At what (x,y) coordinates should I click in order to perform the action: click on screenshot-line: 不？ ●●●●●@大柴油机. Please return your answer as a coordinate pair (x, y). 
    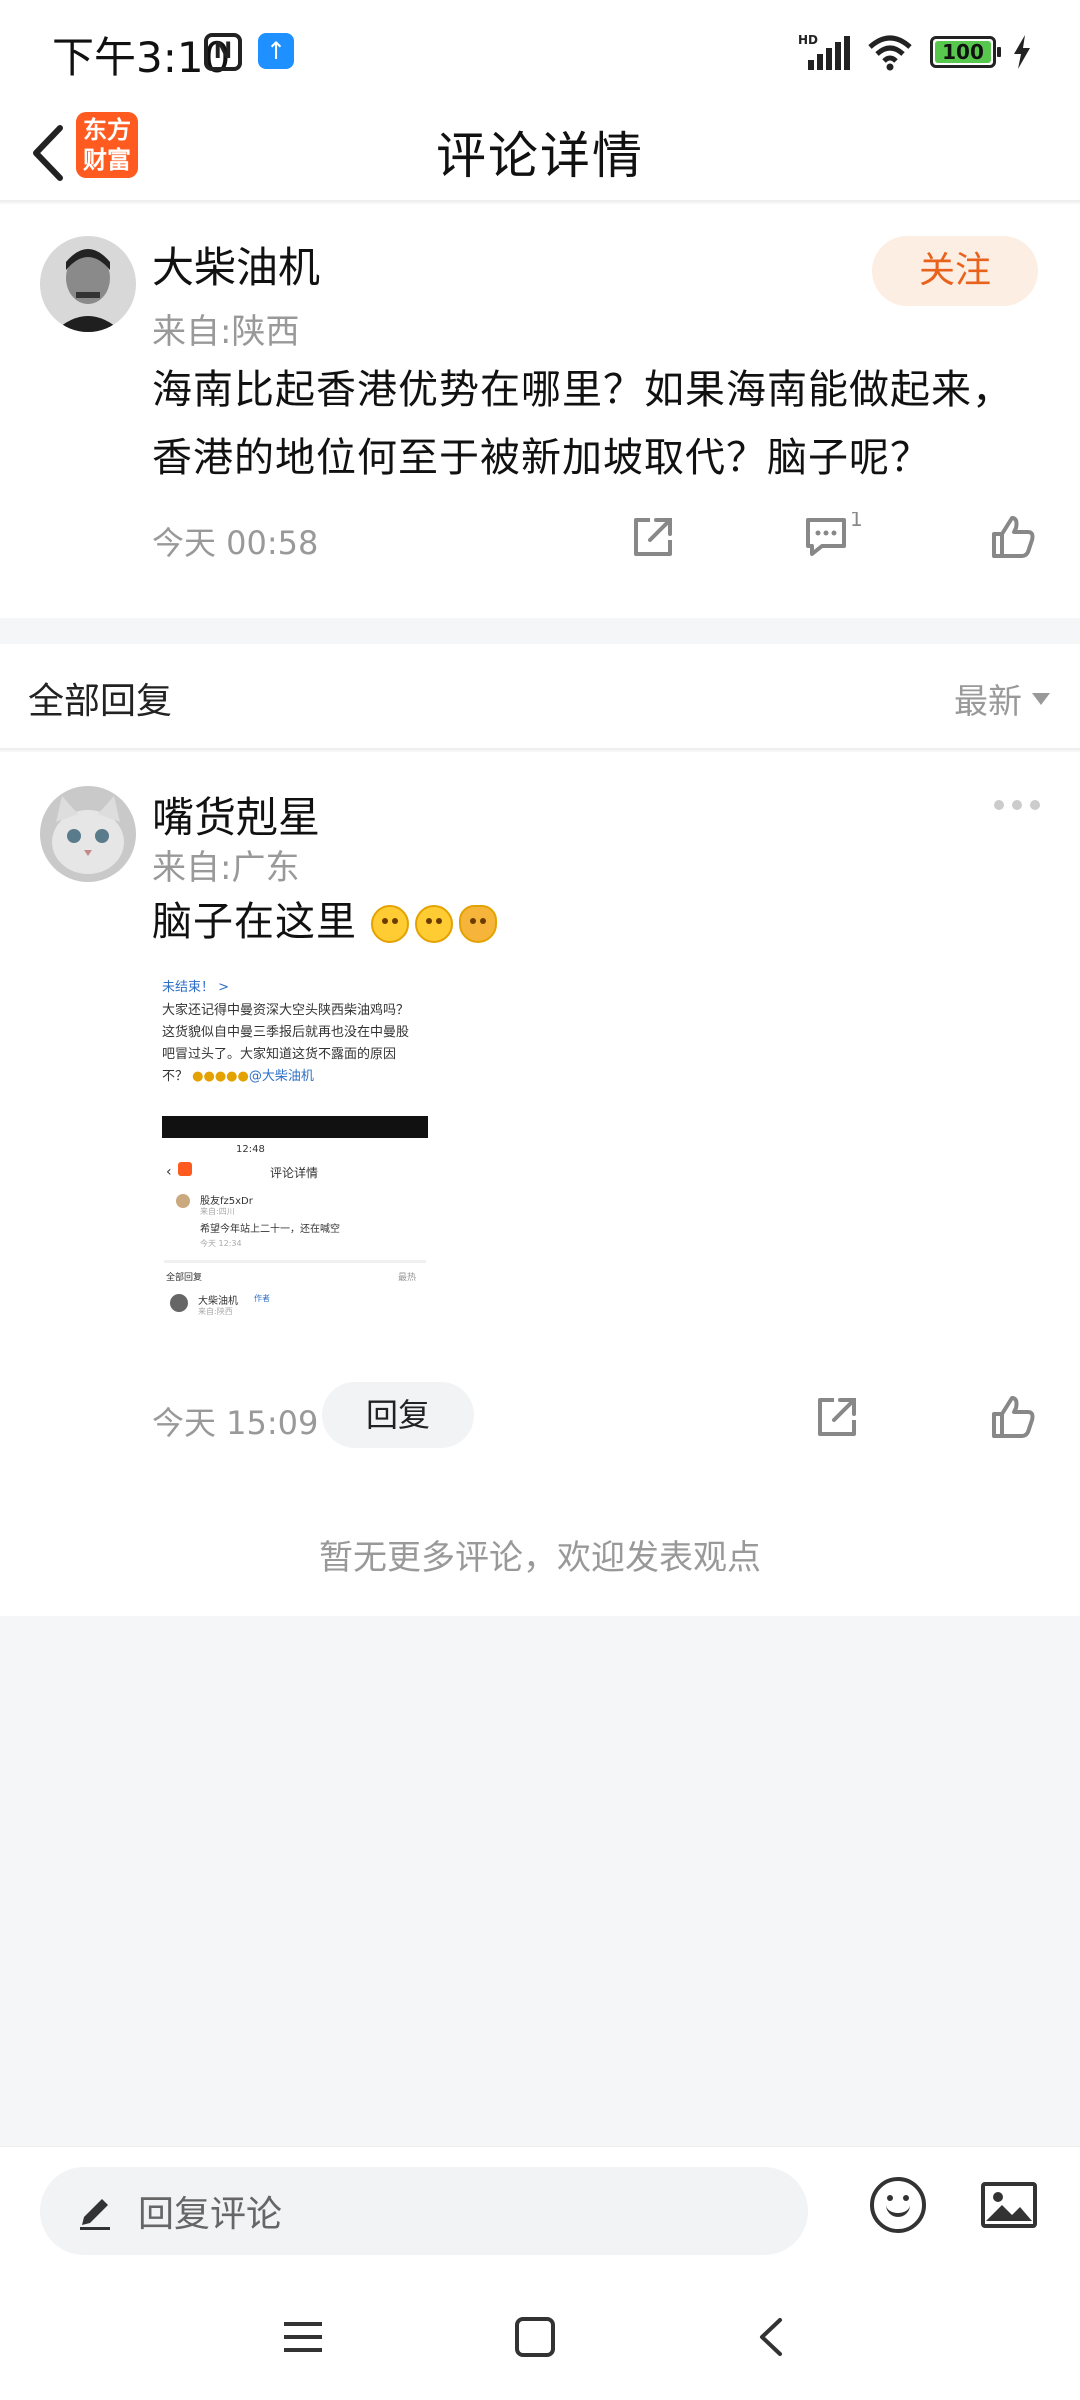
    Looking at the image, I should click on (297, 1077).